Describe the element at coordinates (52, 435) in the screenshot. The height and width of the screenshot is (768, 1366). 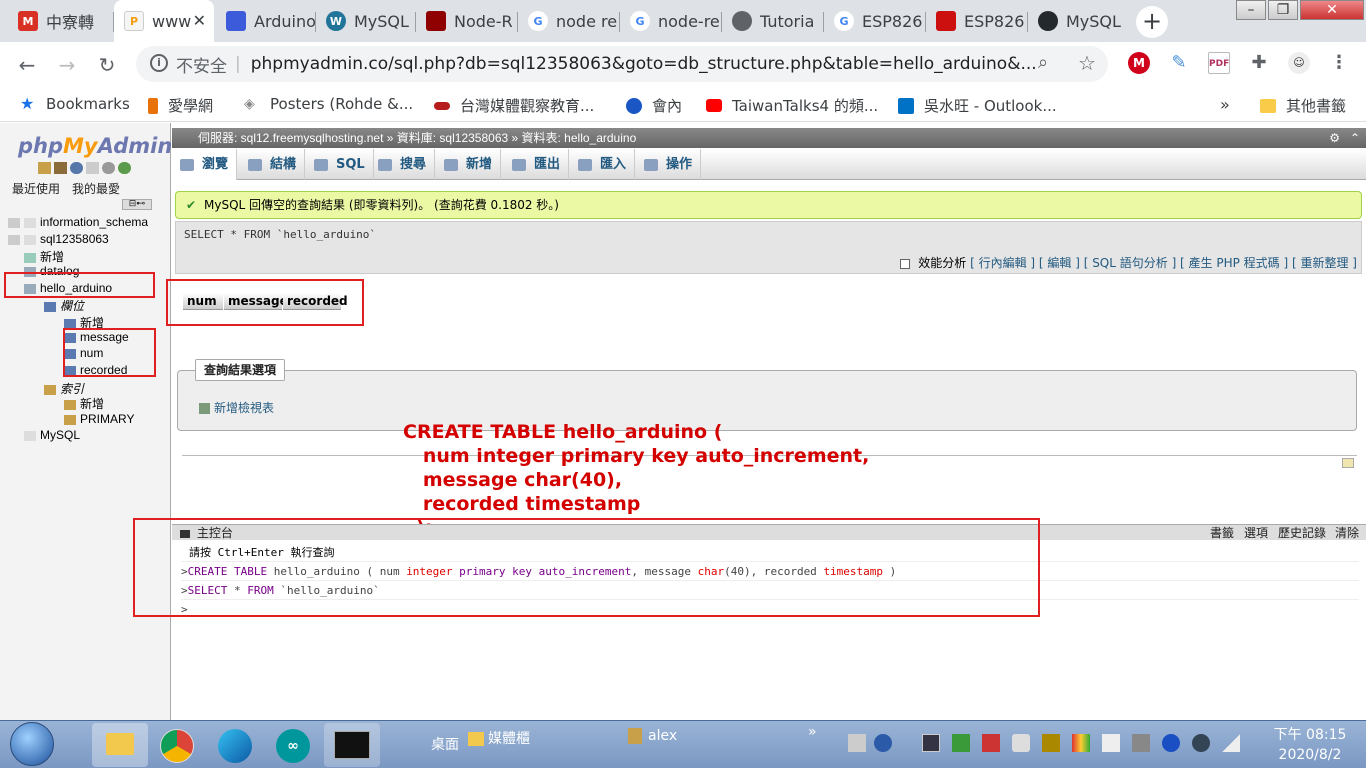
I see `tree-db-mysql: MySQL` at that location.